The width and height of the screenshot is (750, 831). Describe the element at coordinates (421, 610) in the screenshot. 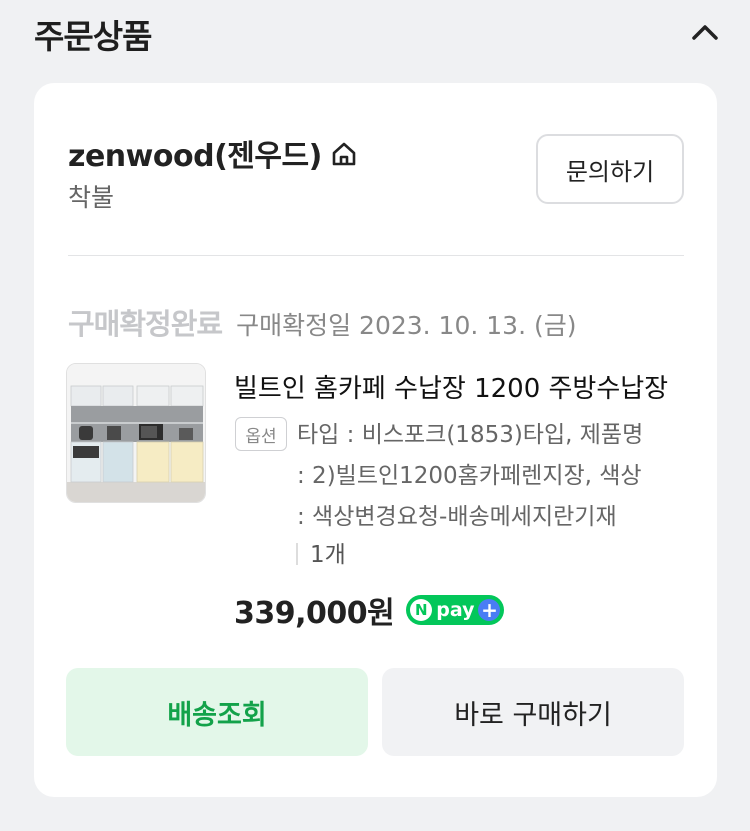

I see `npay-logo-icon: N` at that location.